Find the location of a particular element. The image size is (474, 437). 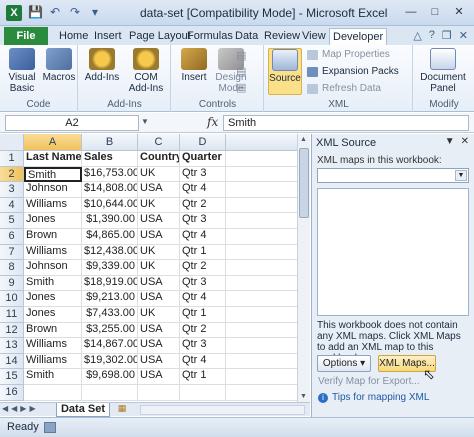

table-cell: $9,213.00 is located at coordinates (110, 299).